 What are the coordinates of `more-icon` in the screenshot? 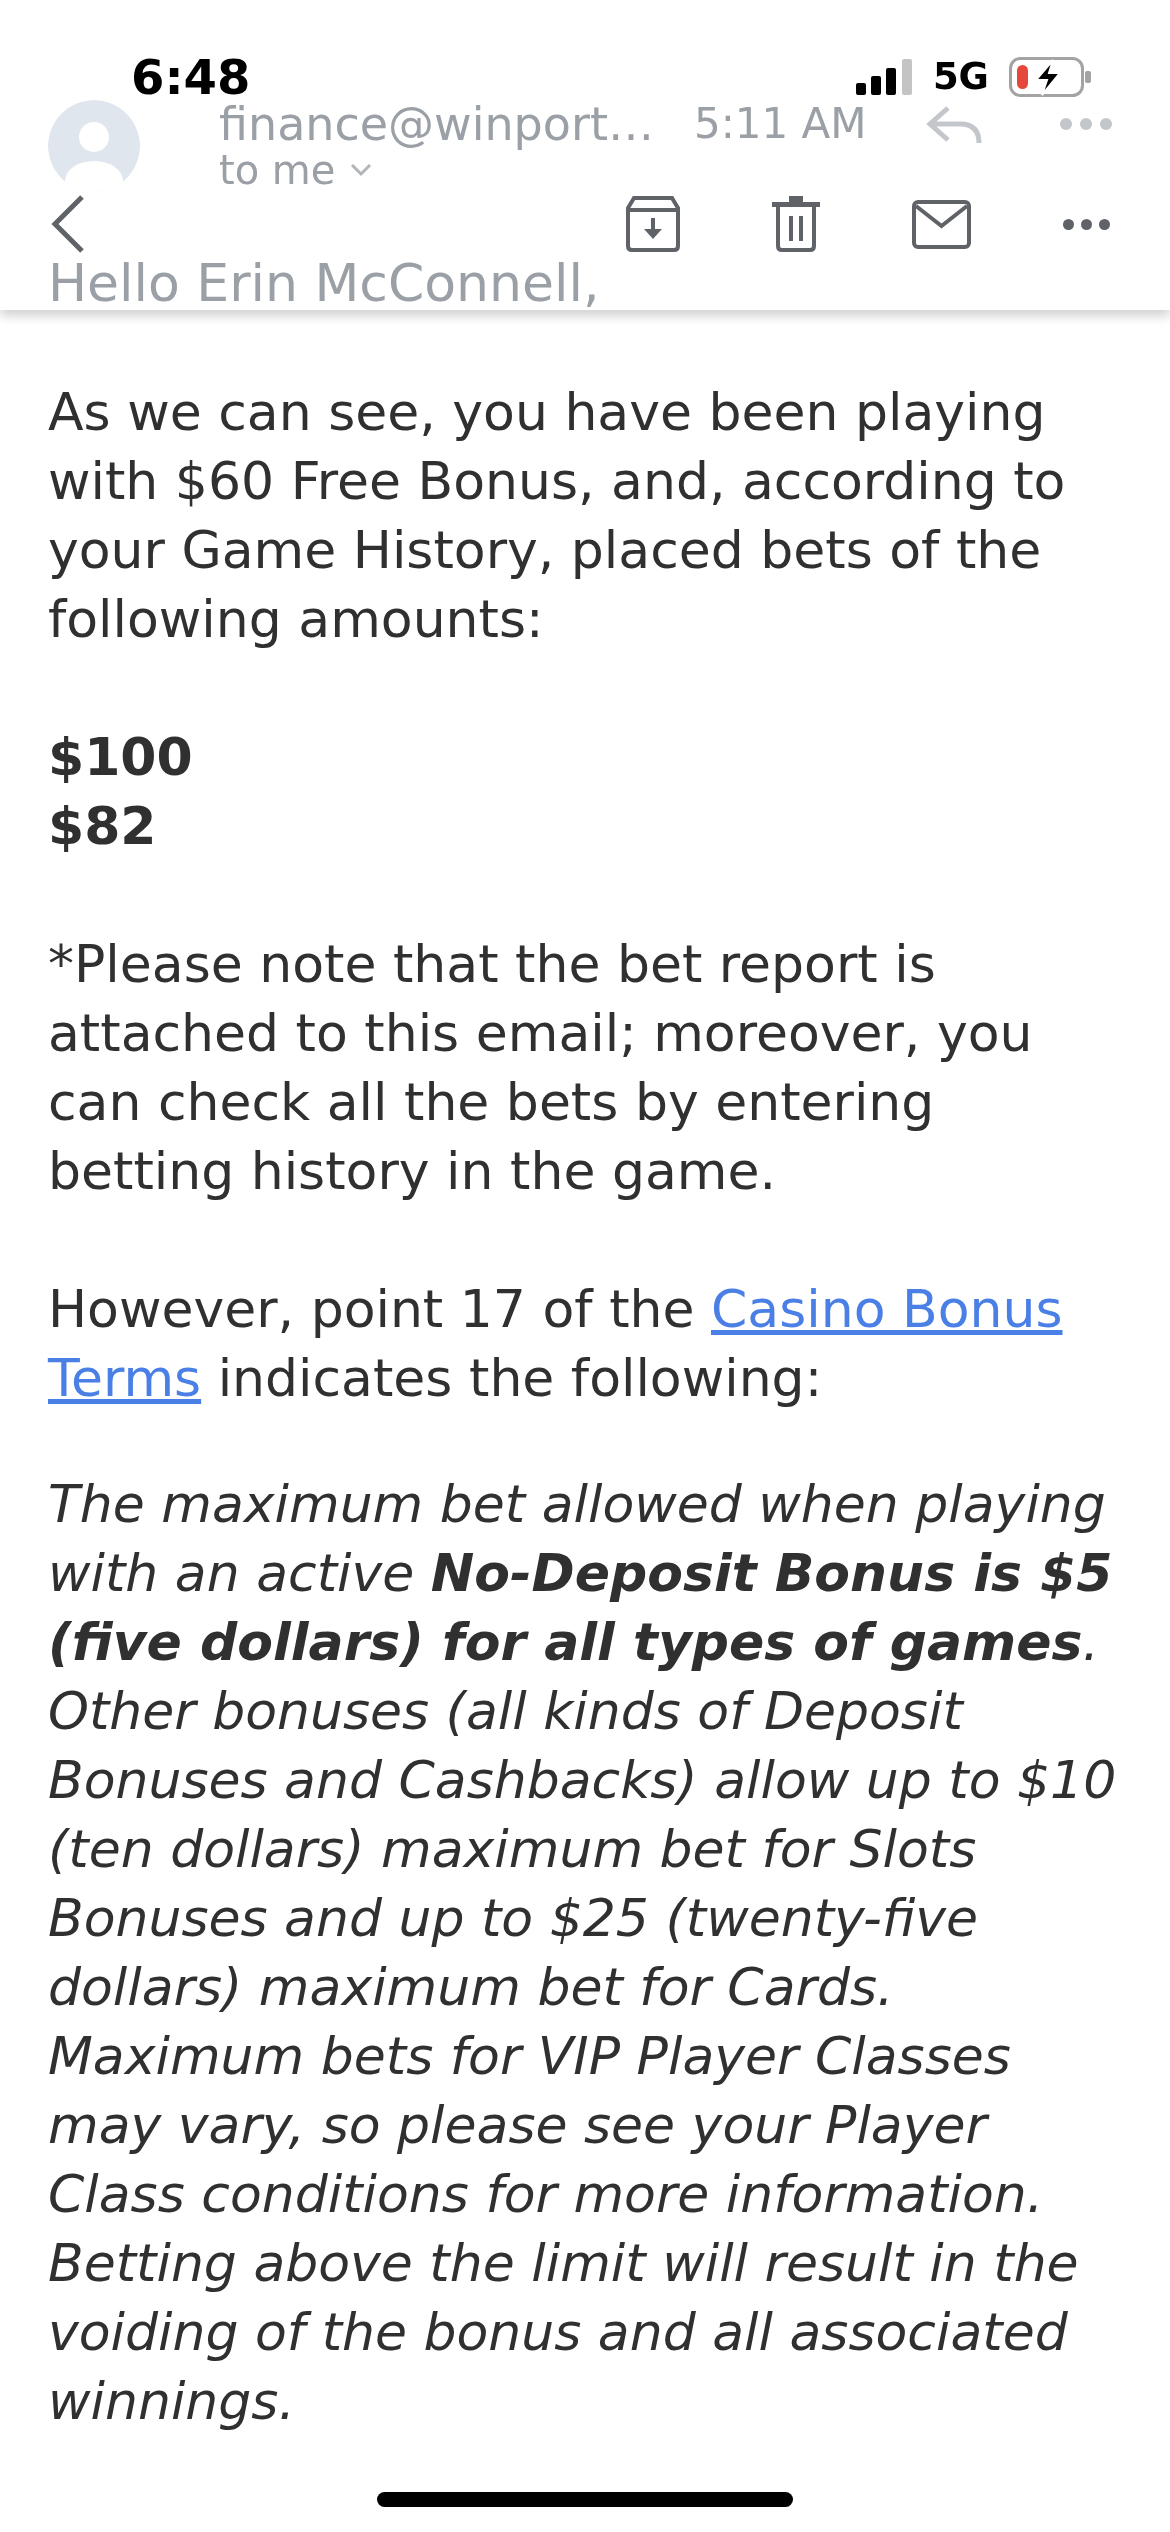 It's located at (1086, 224).